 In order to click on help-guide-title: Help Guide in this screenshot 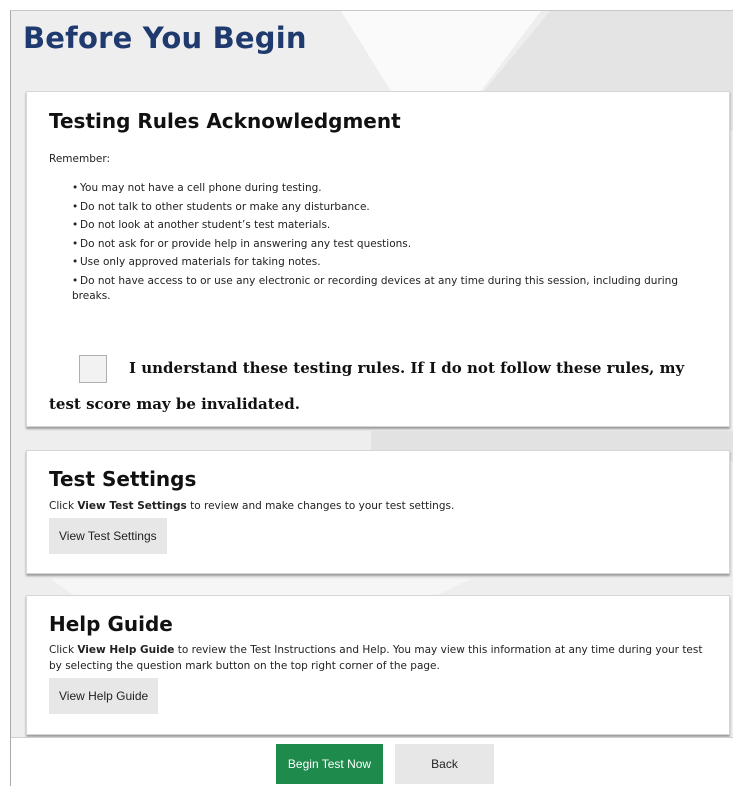, I will do `click(111, 624)`.